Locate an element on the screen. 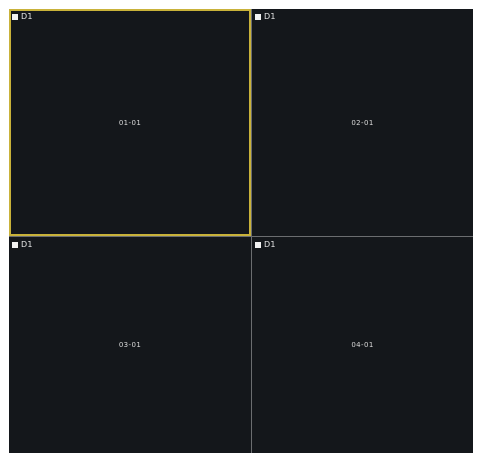 This screenshot has width=482, height=457. channel-label: 04-01 is located at coordinates (362, 345).